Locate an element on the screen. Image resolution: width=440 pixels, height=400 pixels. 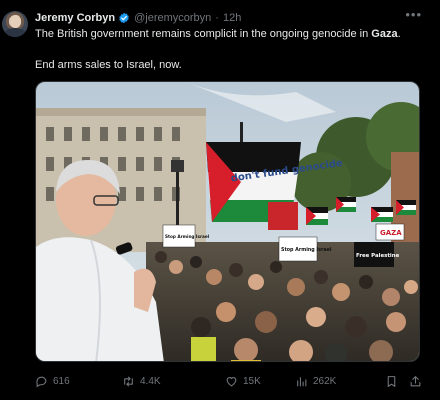
like-button: 15K is located at coordinates (243, 381).